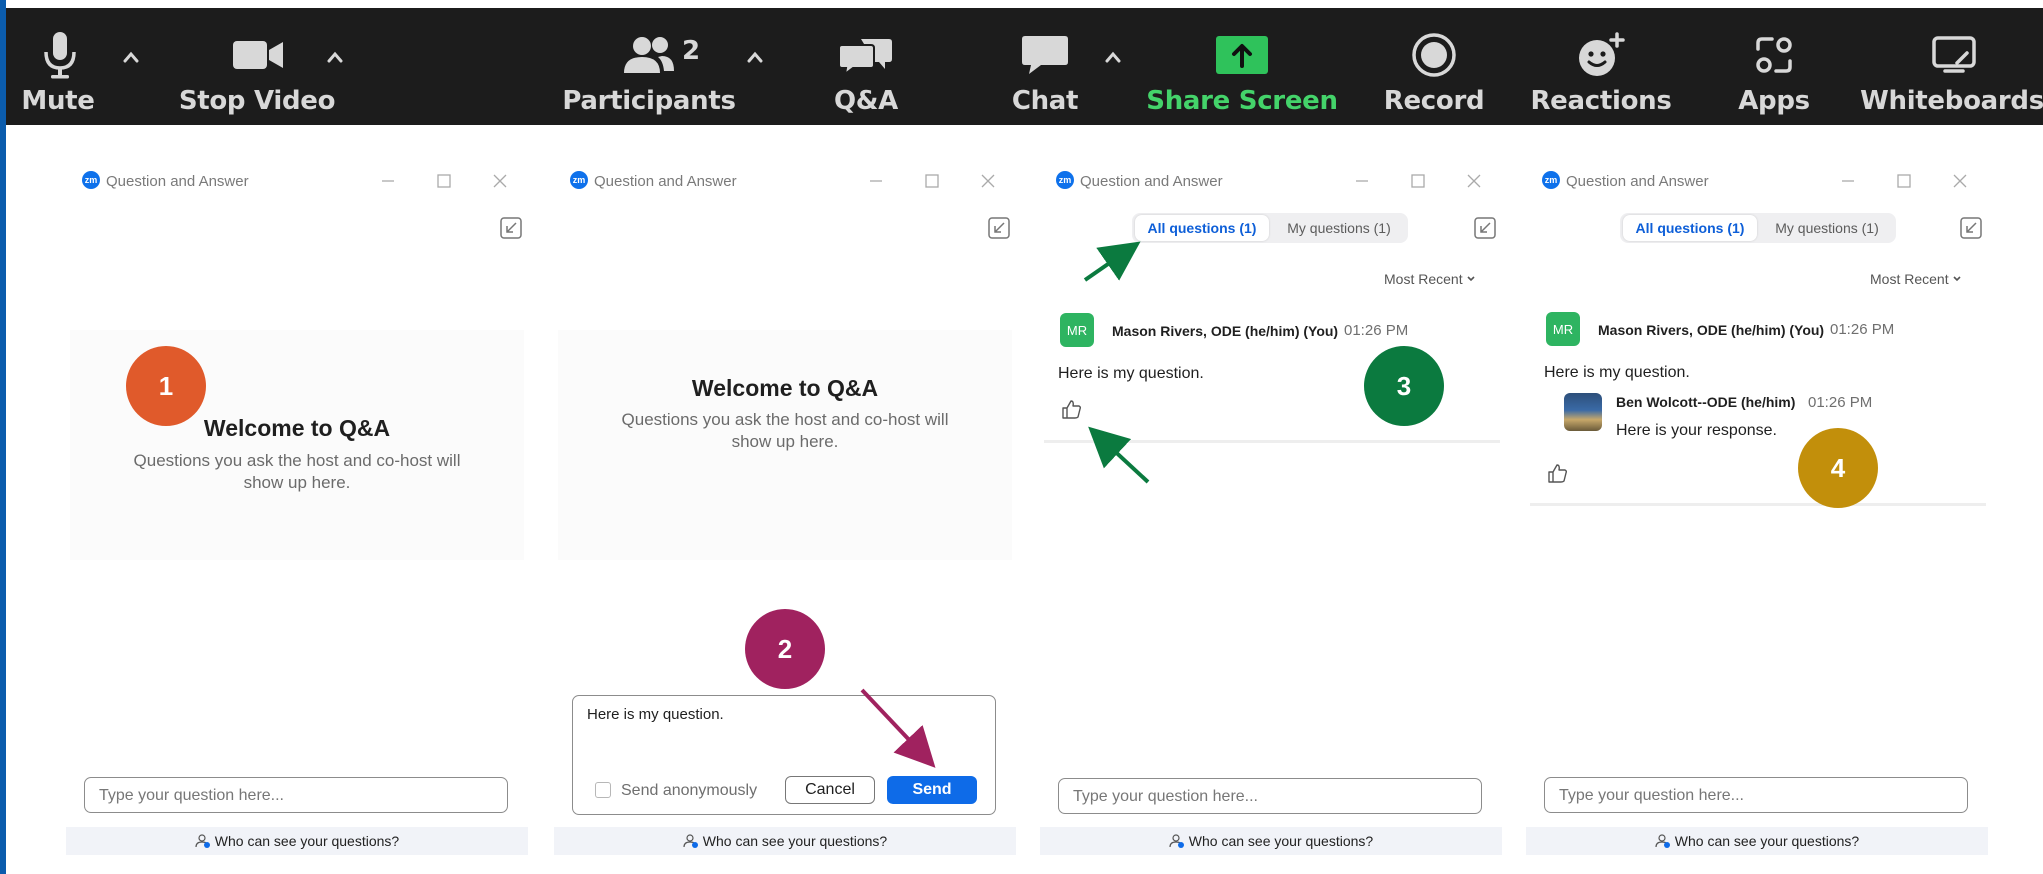  Describe the element at coordinates (58, 101) in the screenshot. I see `mute-label: Mute` at that location.